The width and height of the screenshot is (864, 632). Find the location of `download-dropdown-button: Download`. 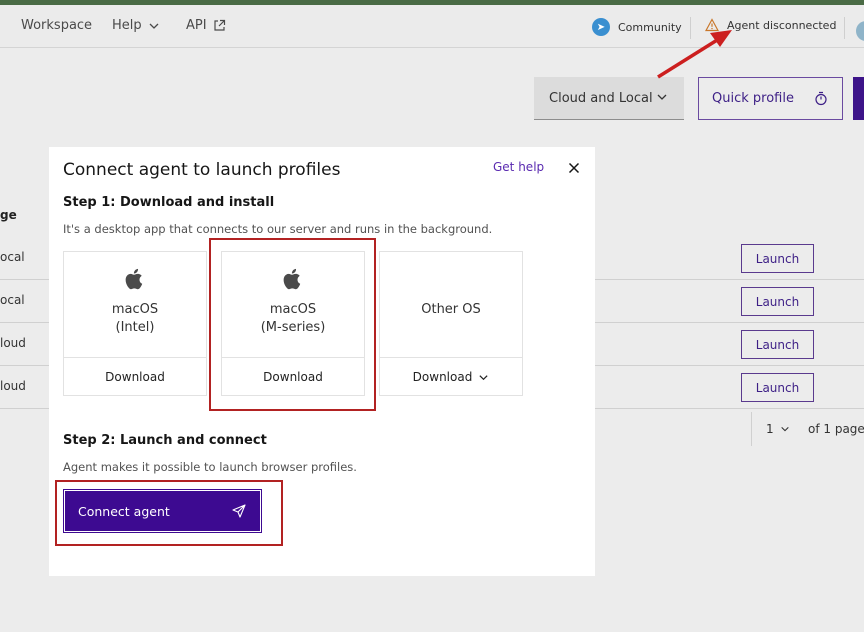

download-dropdown-button: Download is located at coordinates (451, 376).